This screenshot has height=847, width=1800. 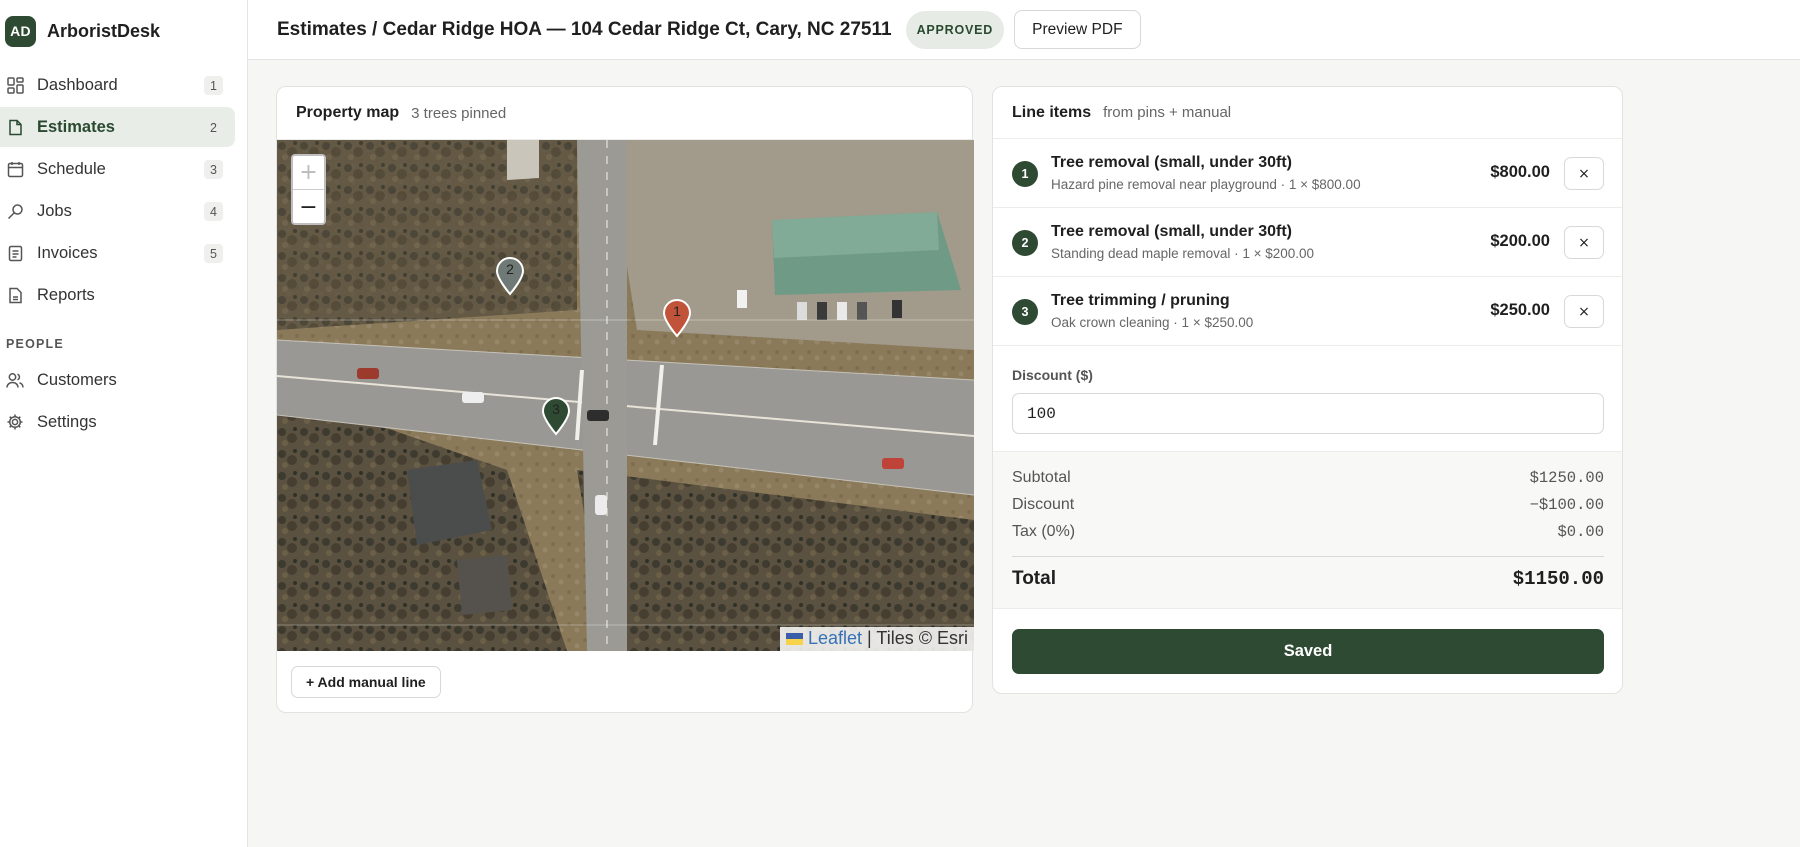 I want to click on marker-number: 2, so click(x=510, y=269).